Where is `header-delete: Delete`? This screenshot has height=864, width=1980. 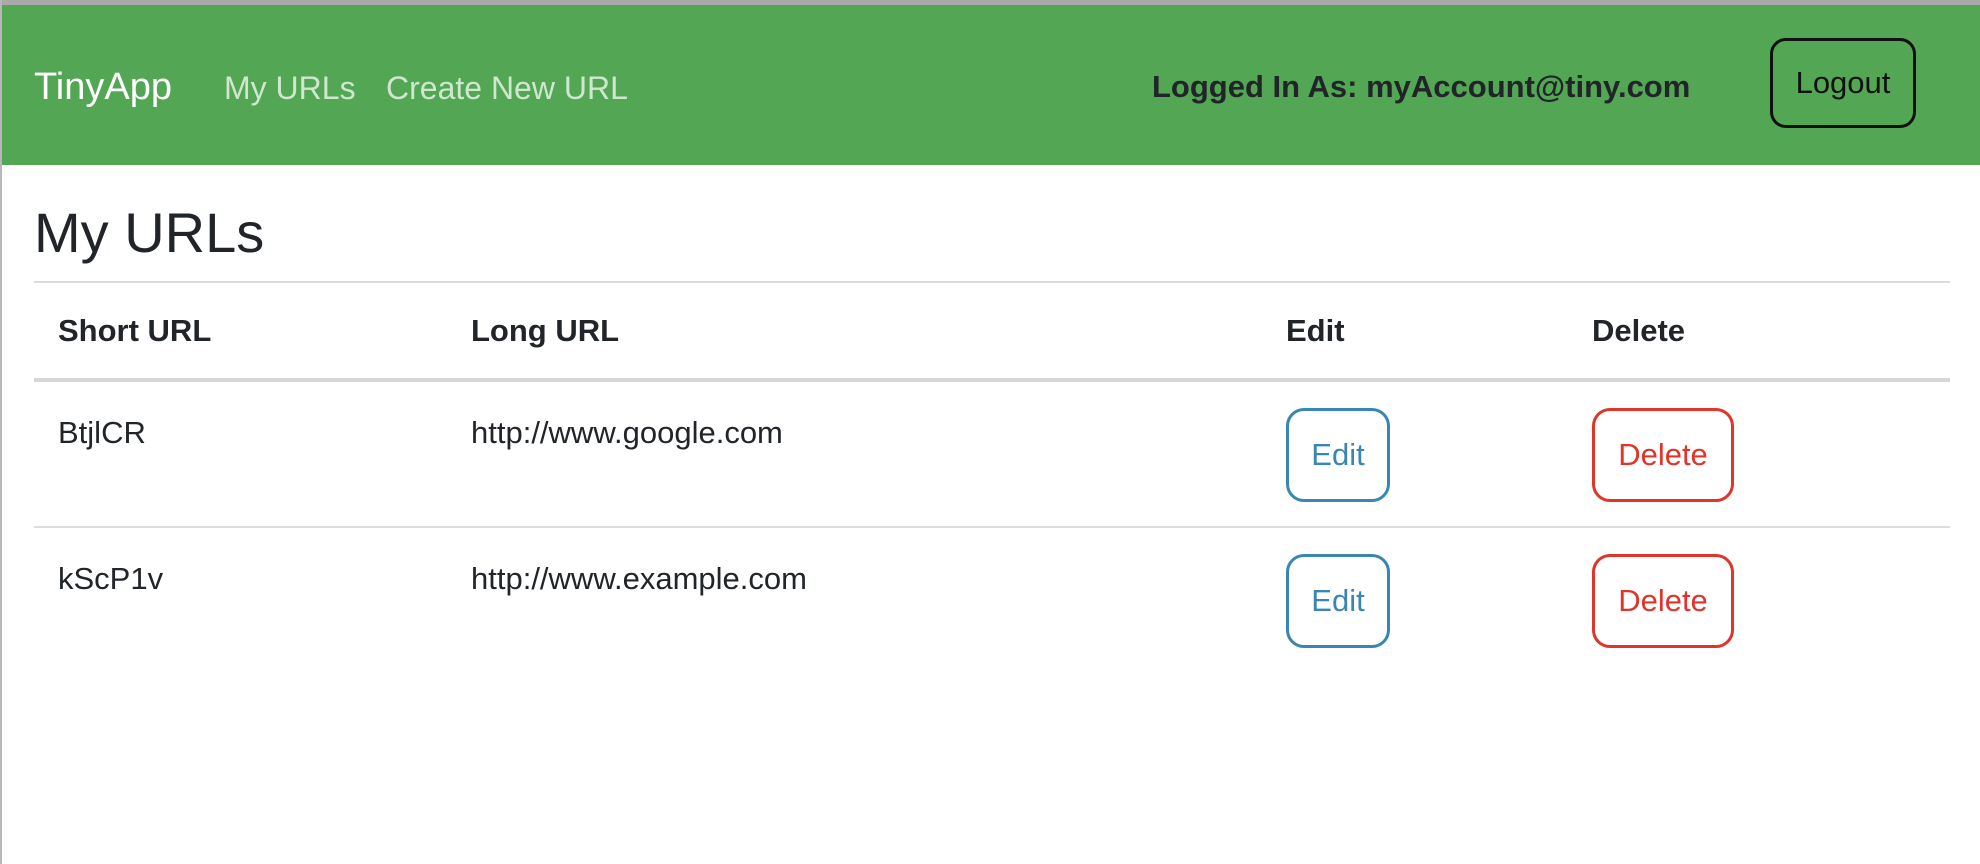 header-delete: Delete is located at coordinates (1639, 330).